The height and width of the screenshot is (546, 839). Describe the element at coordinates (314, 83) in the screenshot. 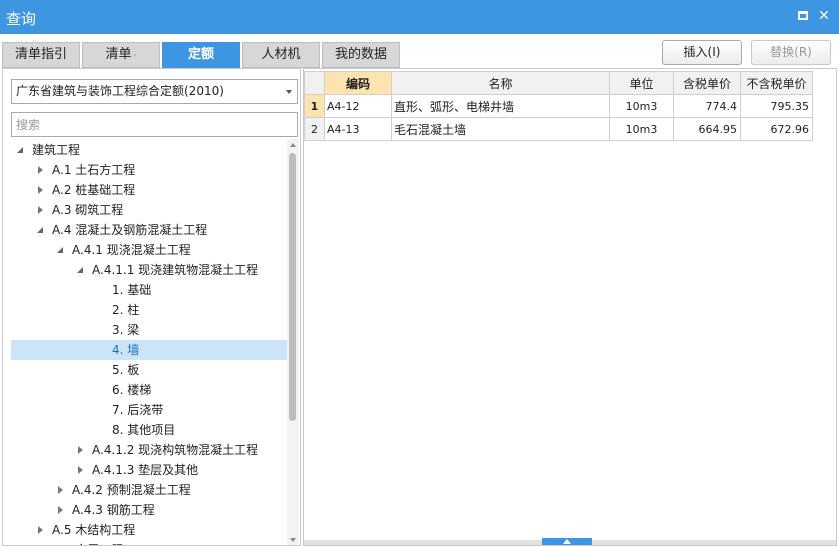

I see `column-header-rownum` at that location.